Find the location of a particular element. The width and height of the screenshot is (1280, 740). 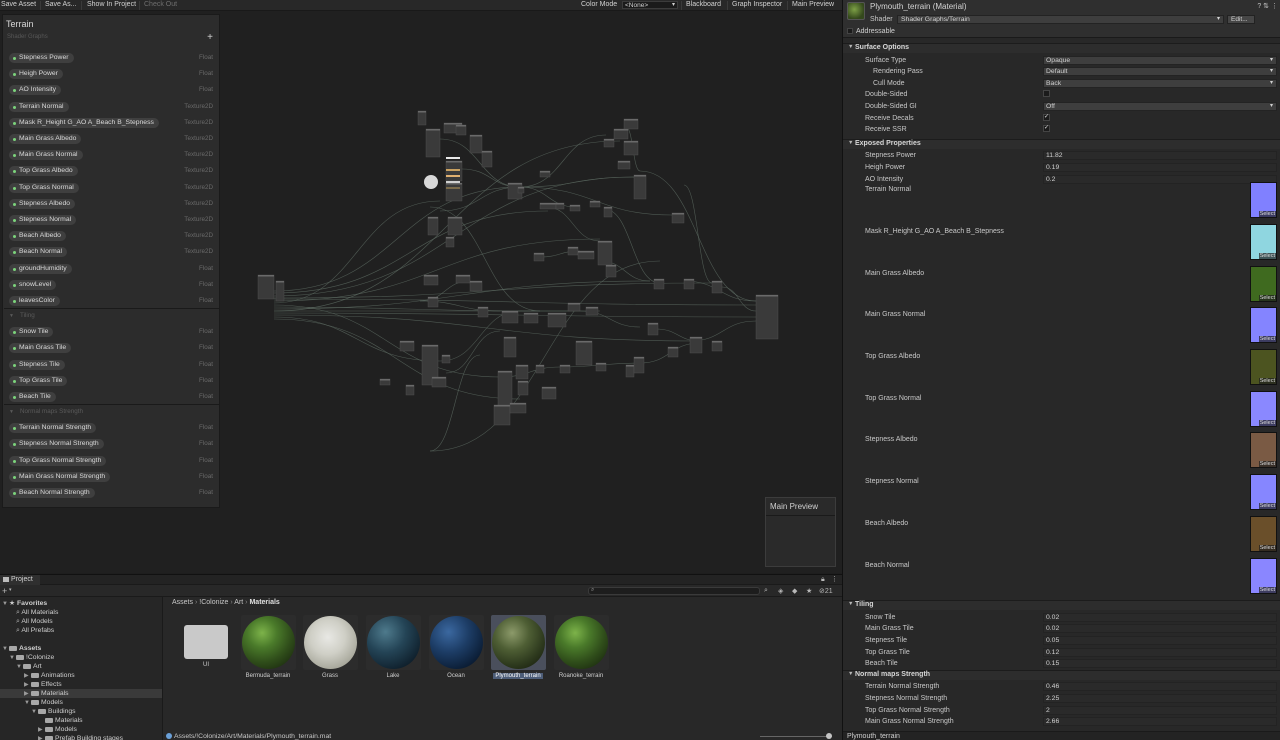

show-in-project-button: Show In Project is located at coordinates (111, 4).